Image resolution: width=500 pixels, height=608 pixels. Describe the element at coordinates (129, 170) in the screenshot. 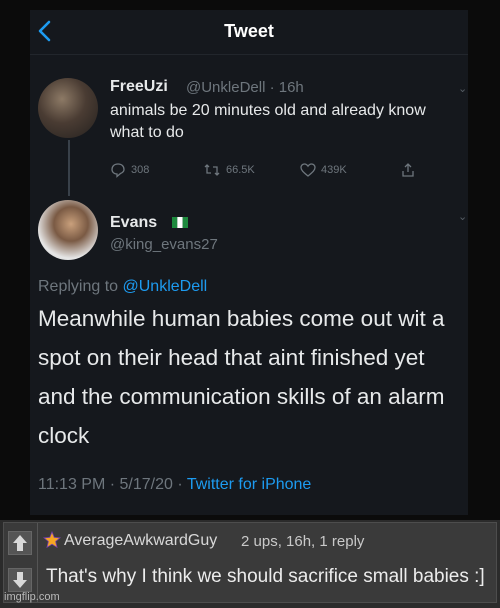

I see `reply-button: 308` at that location.